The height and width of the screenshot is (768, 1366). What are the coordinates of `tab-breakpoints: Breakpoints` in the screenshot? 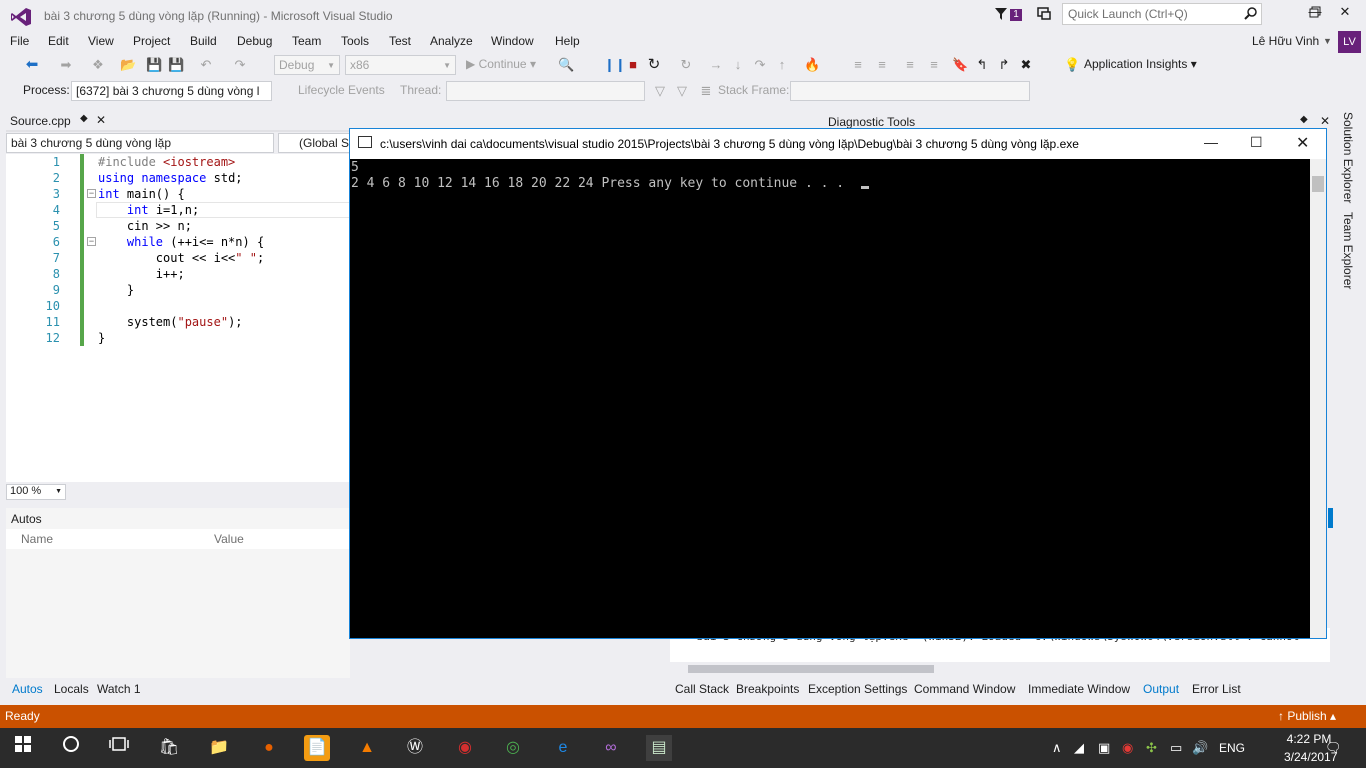 It's located at (767, 689).